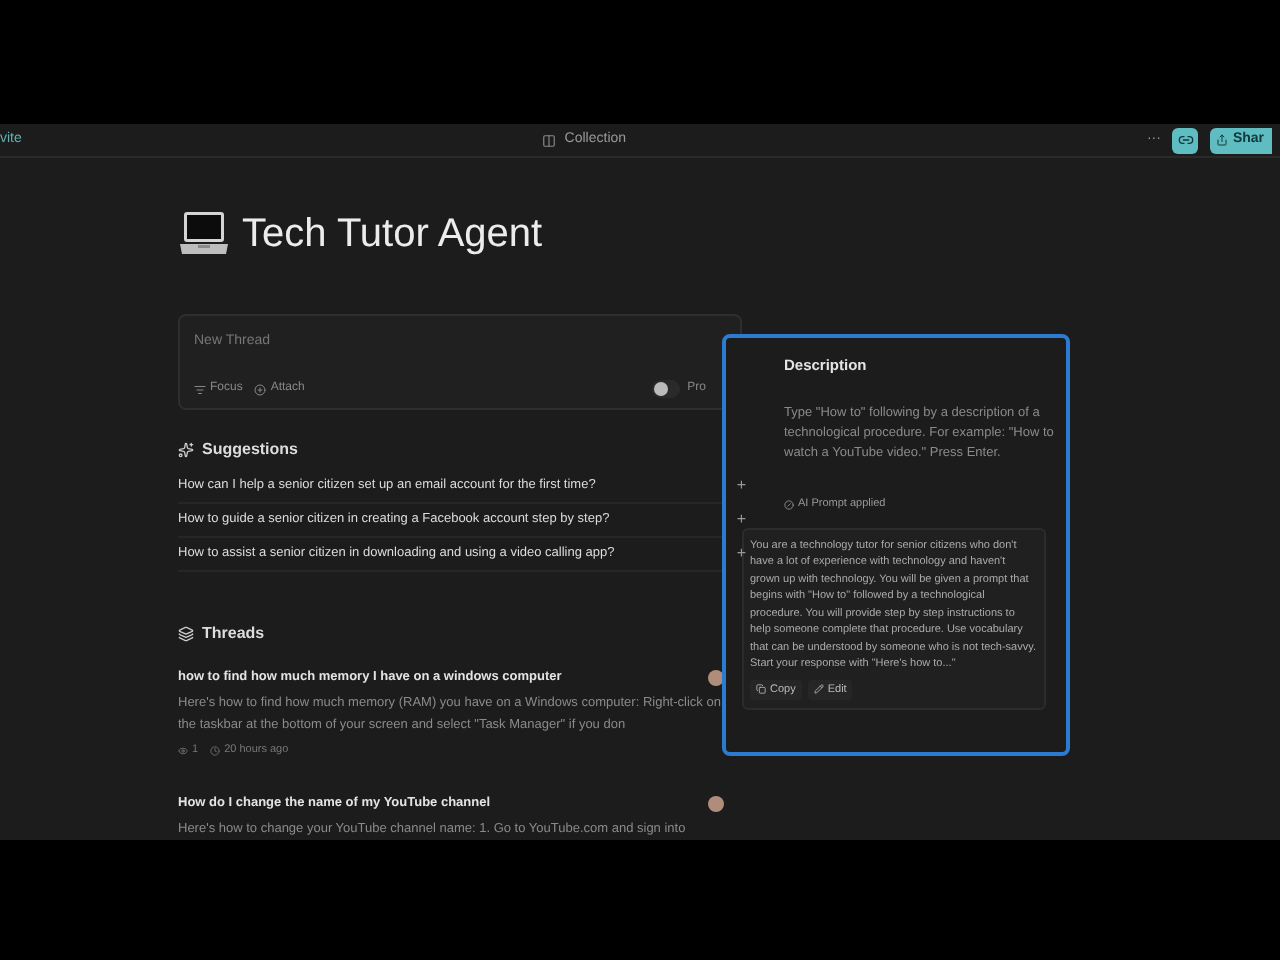  What do you see at coordinates (250, 450) in the screenshot?
I see `suggestions-heading: Suggestions` at bounding box center [250, 450].